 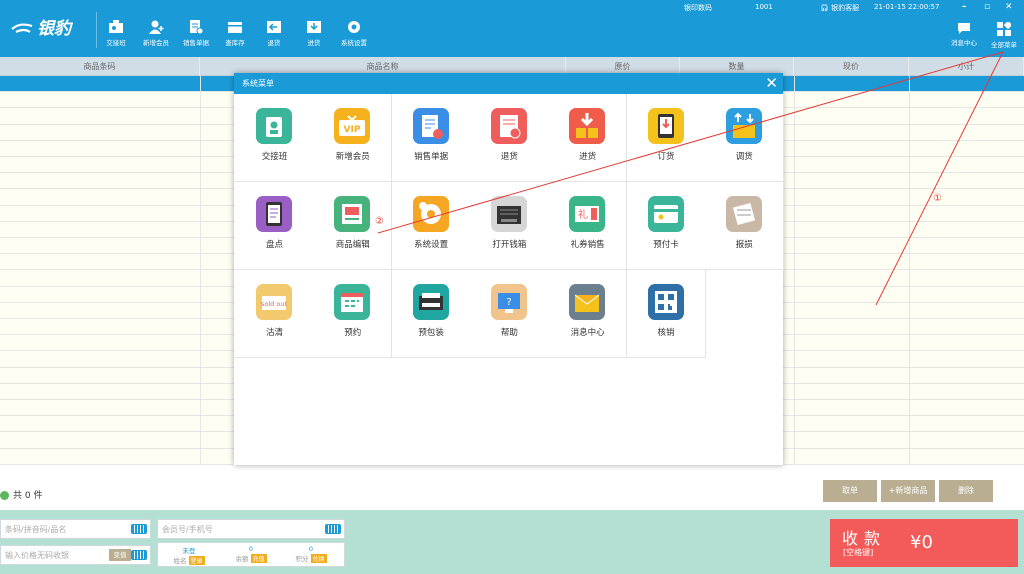 I want to click on login-badge: 登录, so click(x=196, y=560).